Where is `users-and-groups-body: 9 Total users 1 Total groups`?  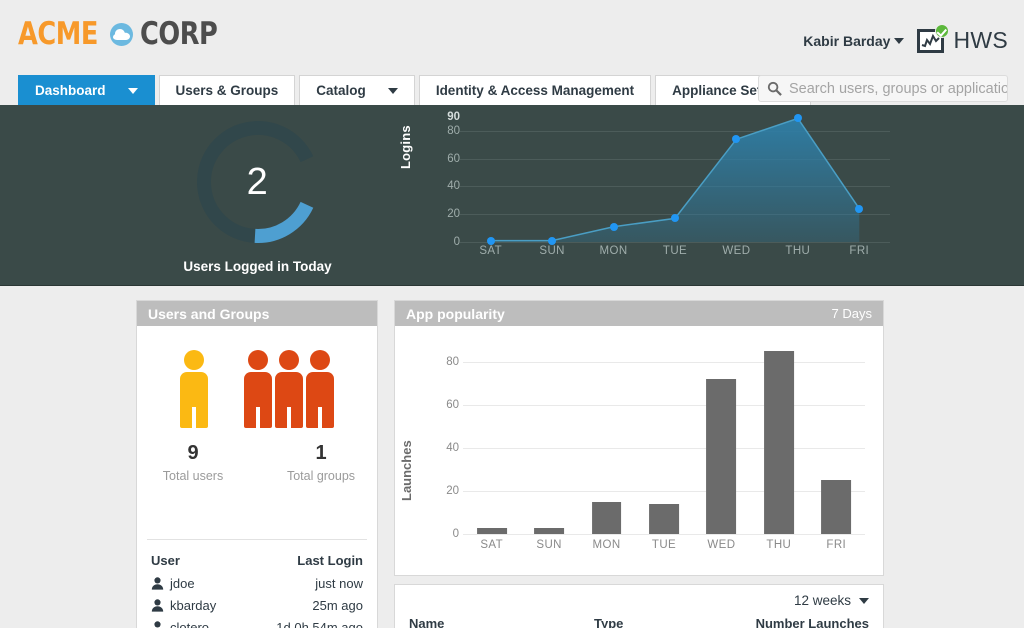 users-and-groups-body: 9 Total users 1 Total groups is located at coordinates (257, 432).